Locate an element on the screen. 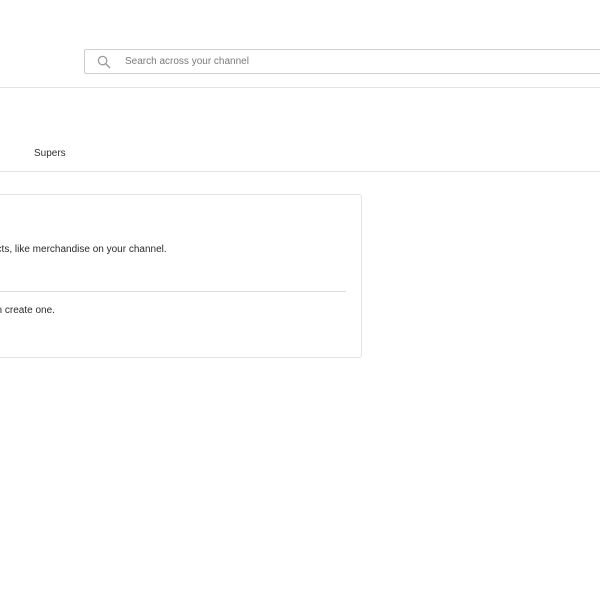 The height and width of the screenshot is (600, 600). search-input is located at coordinates (360, 61).